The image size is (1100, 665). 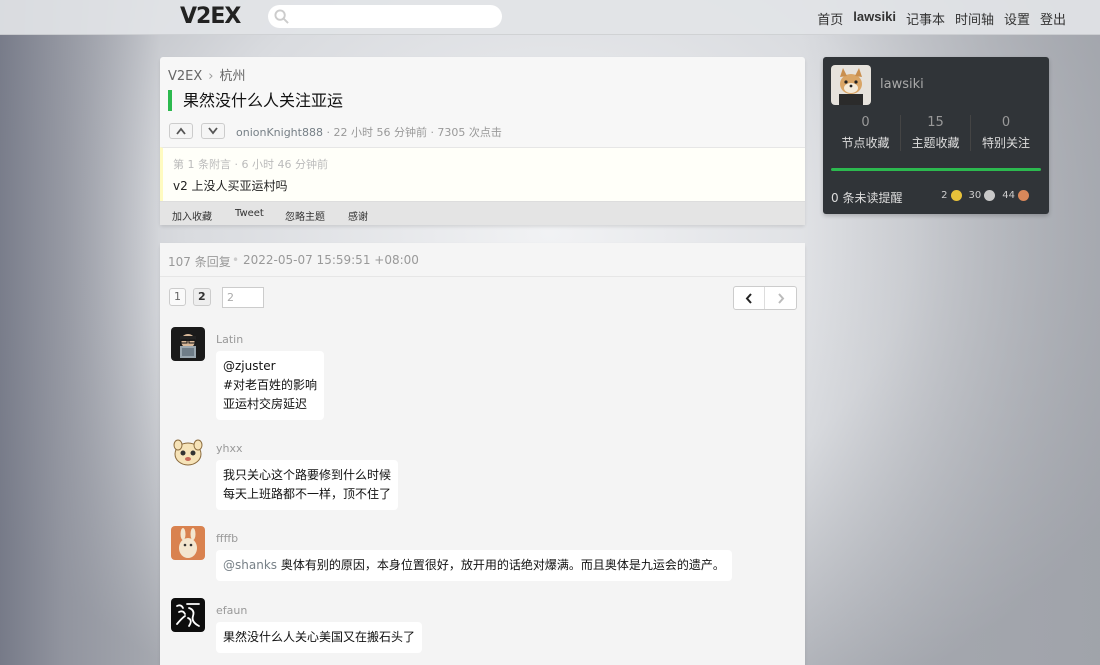 I want to click on sidebar-stats: 0 节点收藏 15 主题收藏 0 特别关注, so click(x=936, y=133).